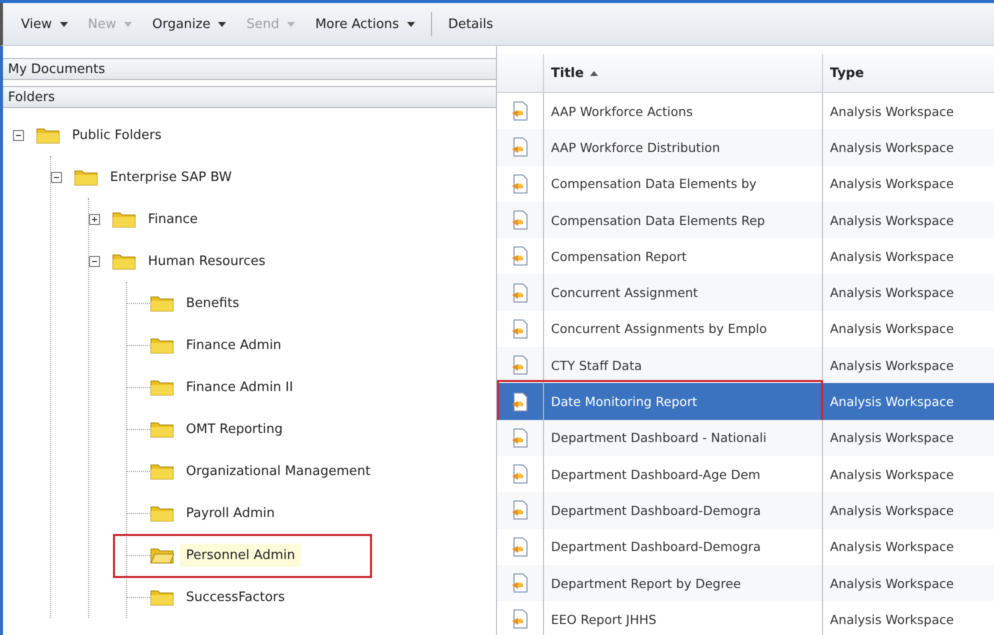 The height and width of the screenshot is (635, 994). I want to click on folder-label: SuccessFactors, so click(235, 597).